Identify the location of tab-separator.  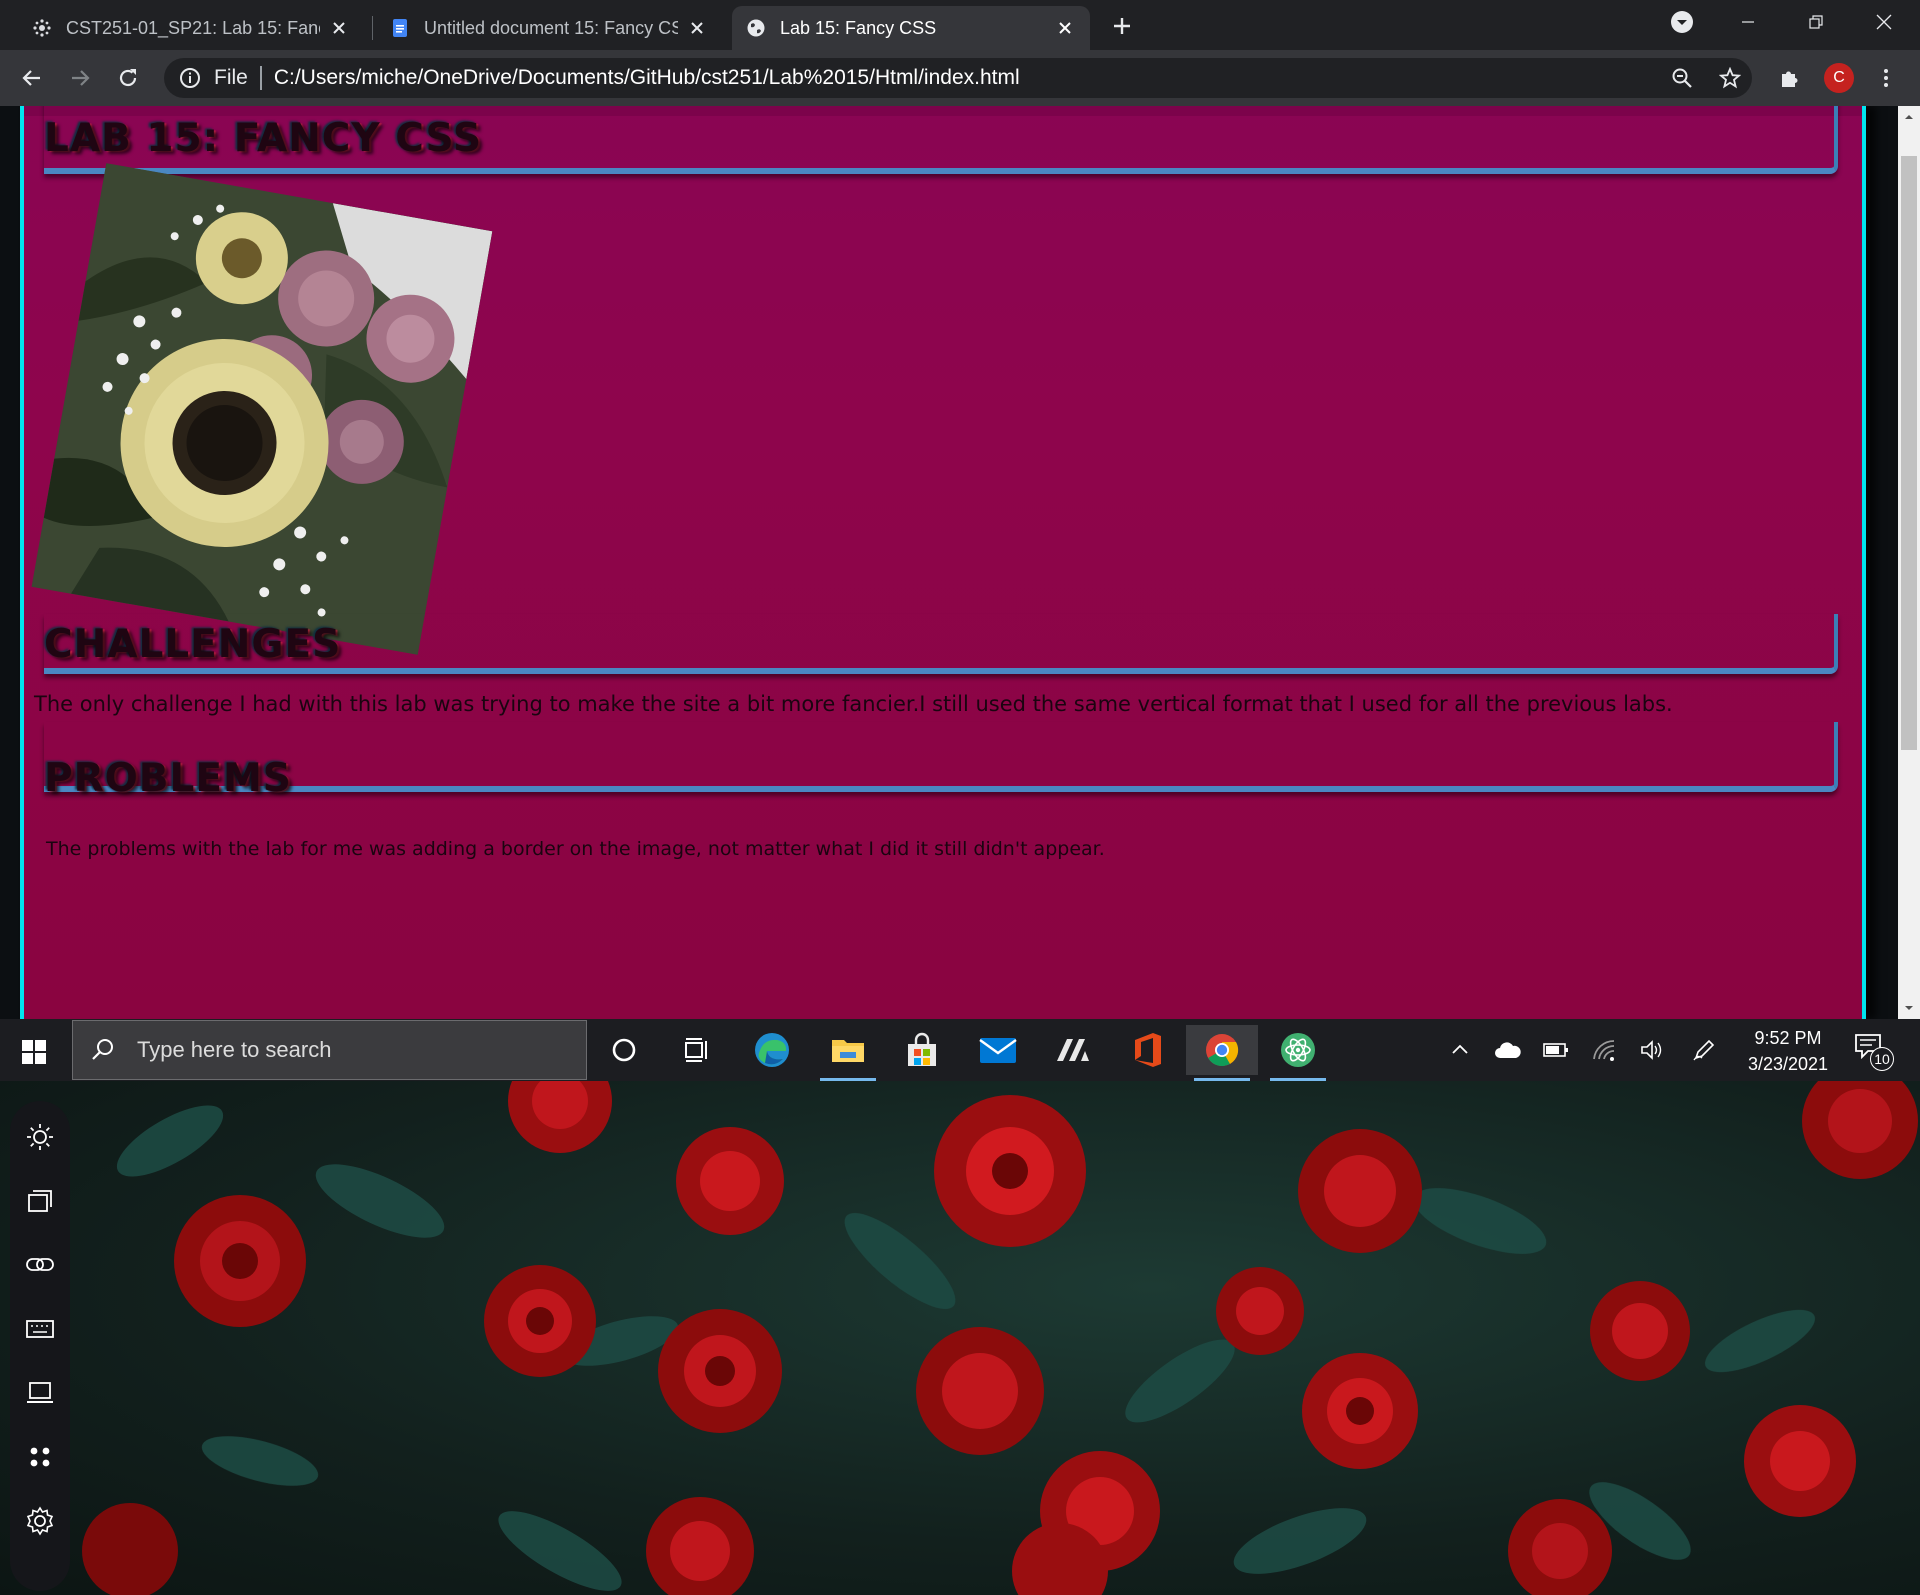
(372, 28).